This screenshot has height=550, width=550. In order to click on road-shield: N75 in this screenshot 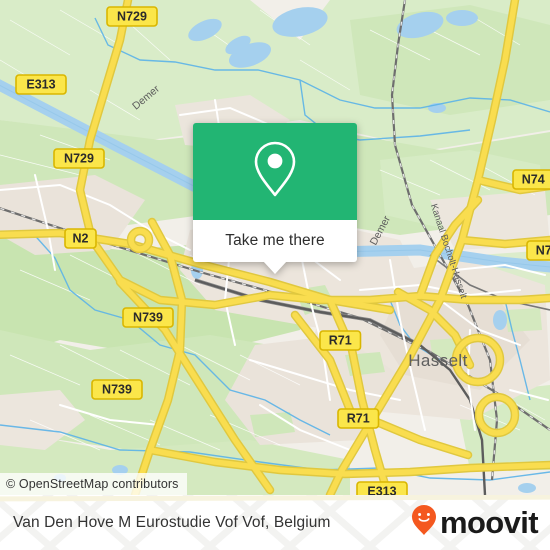, I will do `click(538, 250)`.